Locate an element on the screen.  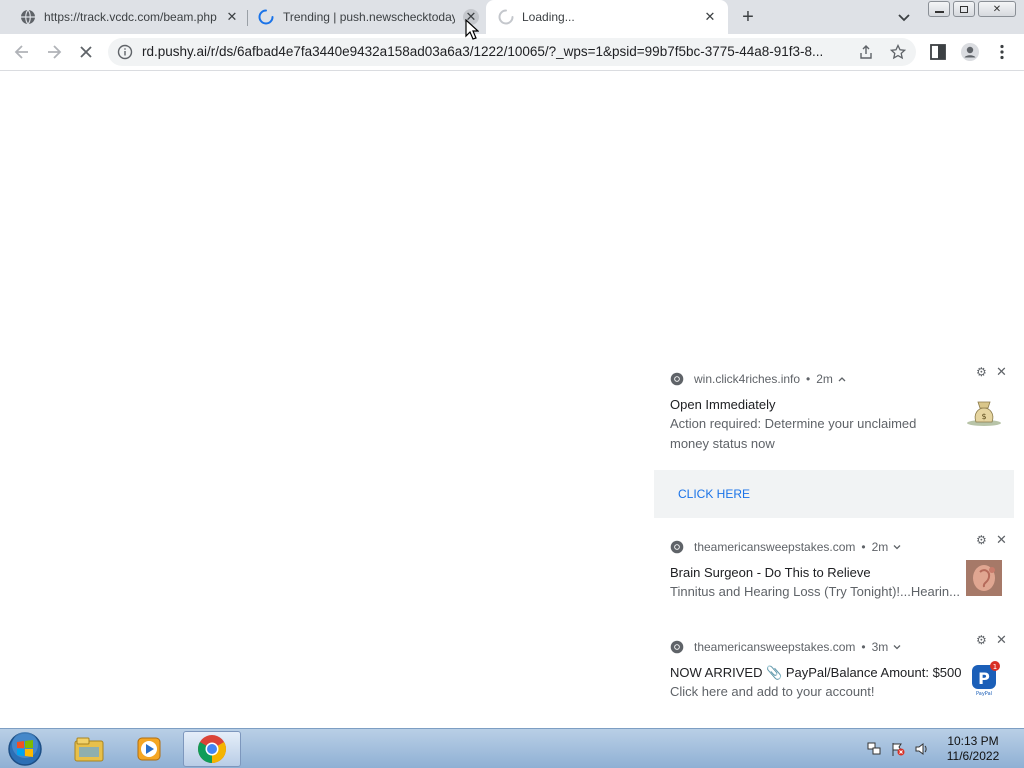
new-tab-button: + is located at coordinates (748, 17).